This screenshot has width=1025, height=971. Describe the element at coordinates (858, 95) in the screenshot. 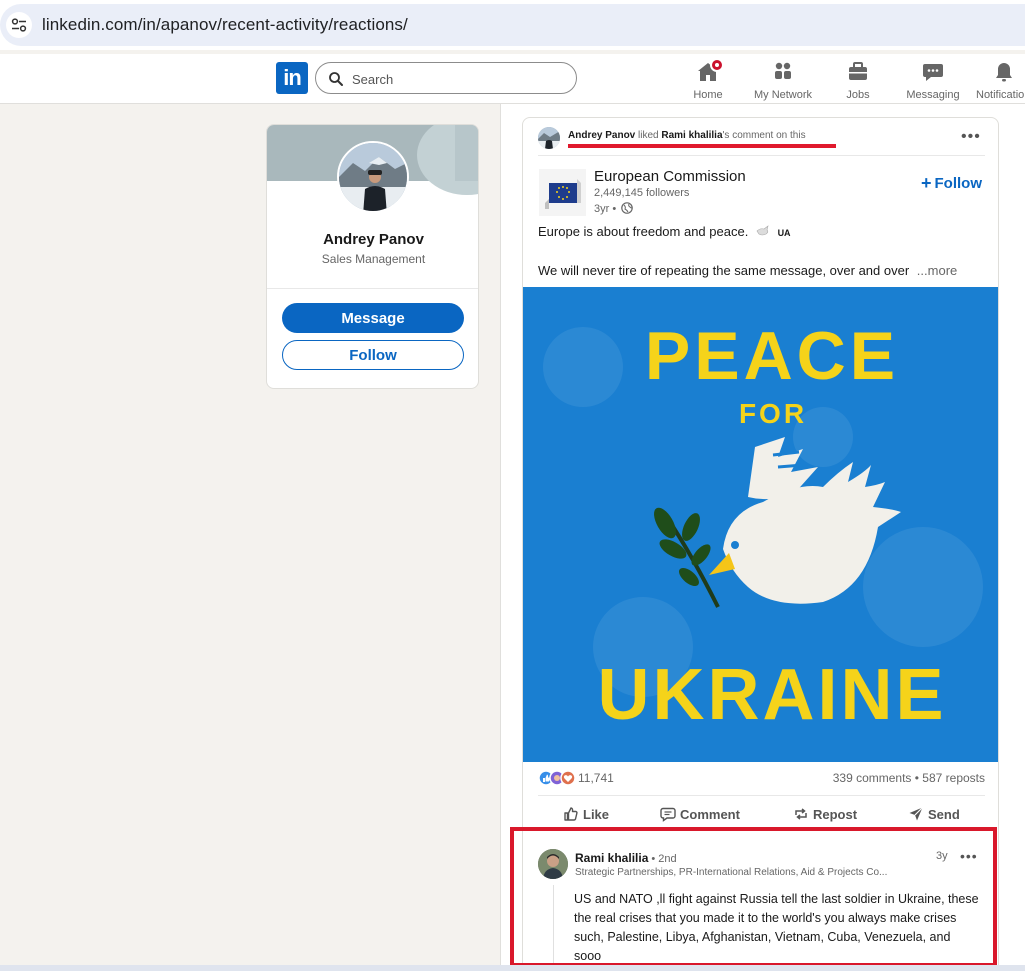

I see `nav-jobs-label: Jobs` at that location.